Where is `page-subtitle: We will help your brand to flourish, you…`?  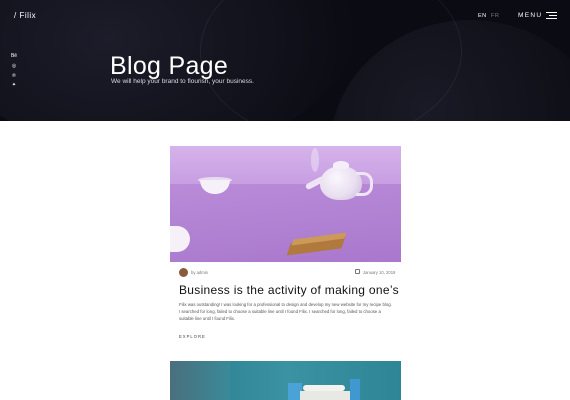
page-subtitle: We will help your brand to flourish, you… is located at coordinates (182, 81).